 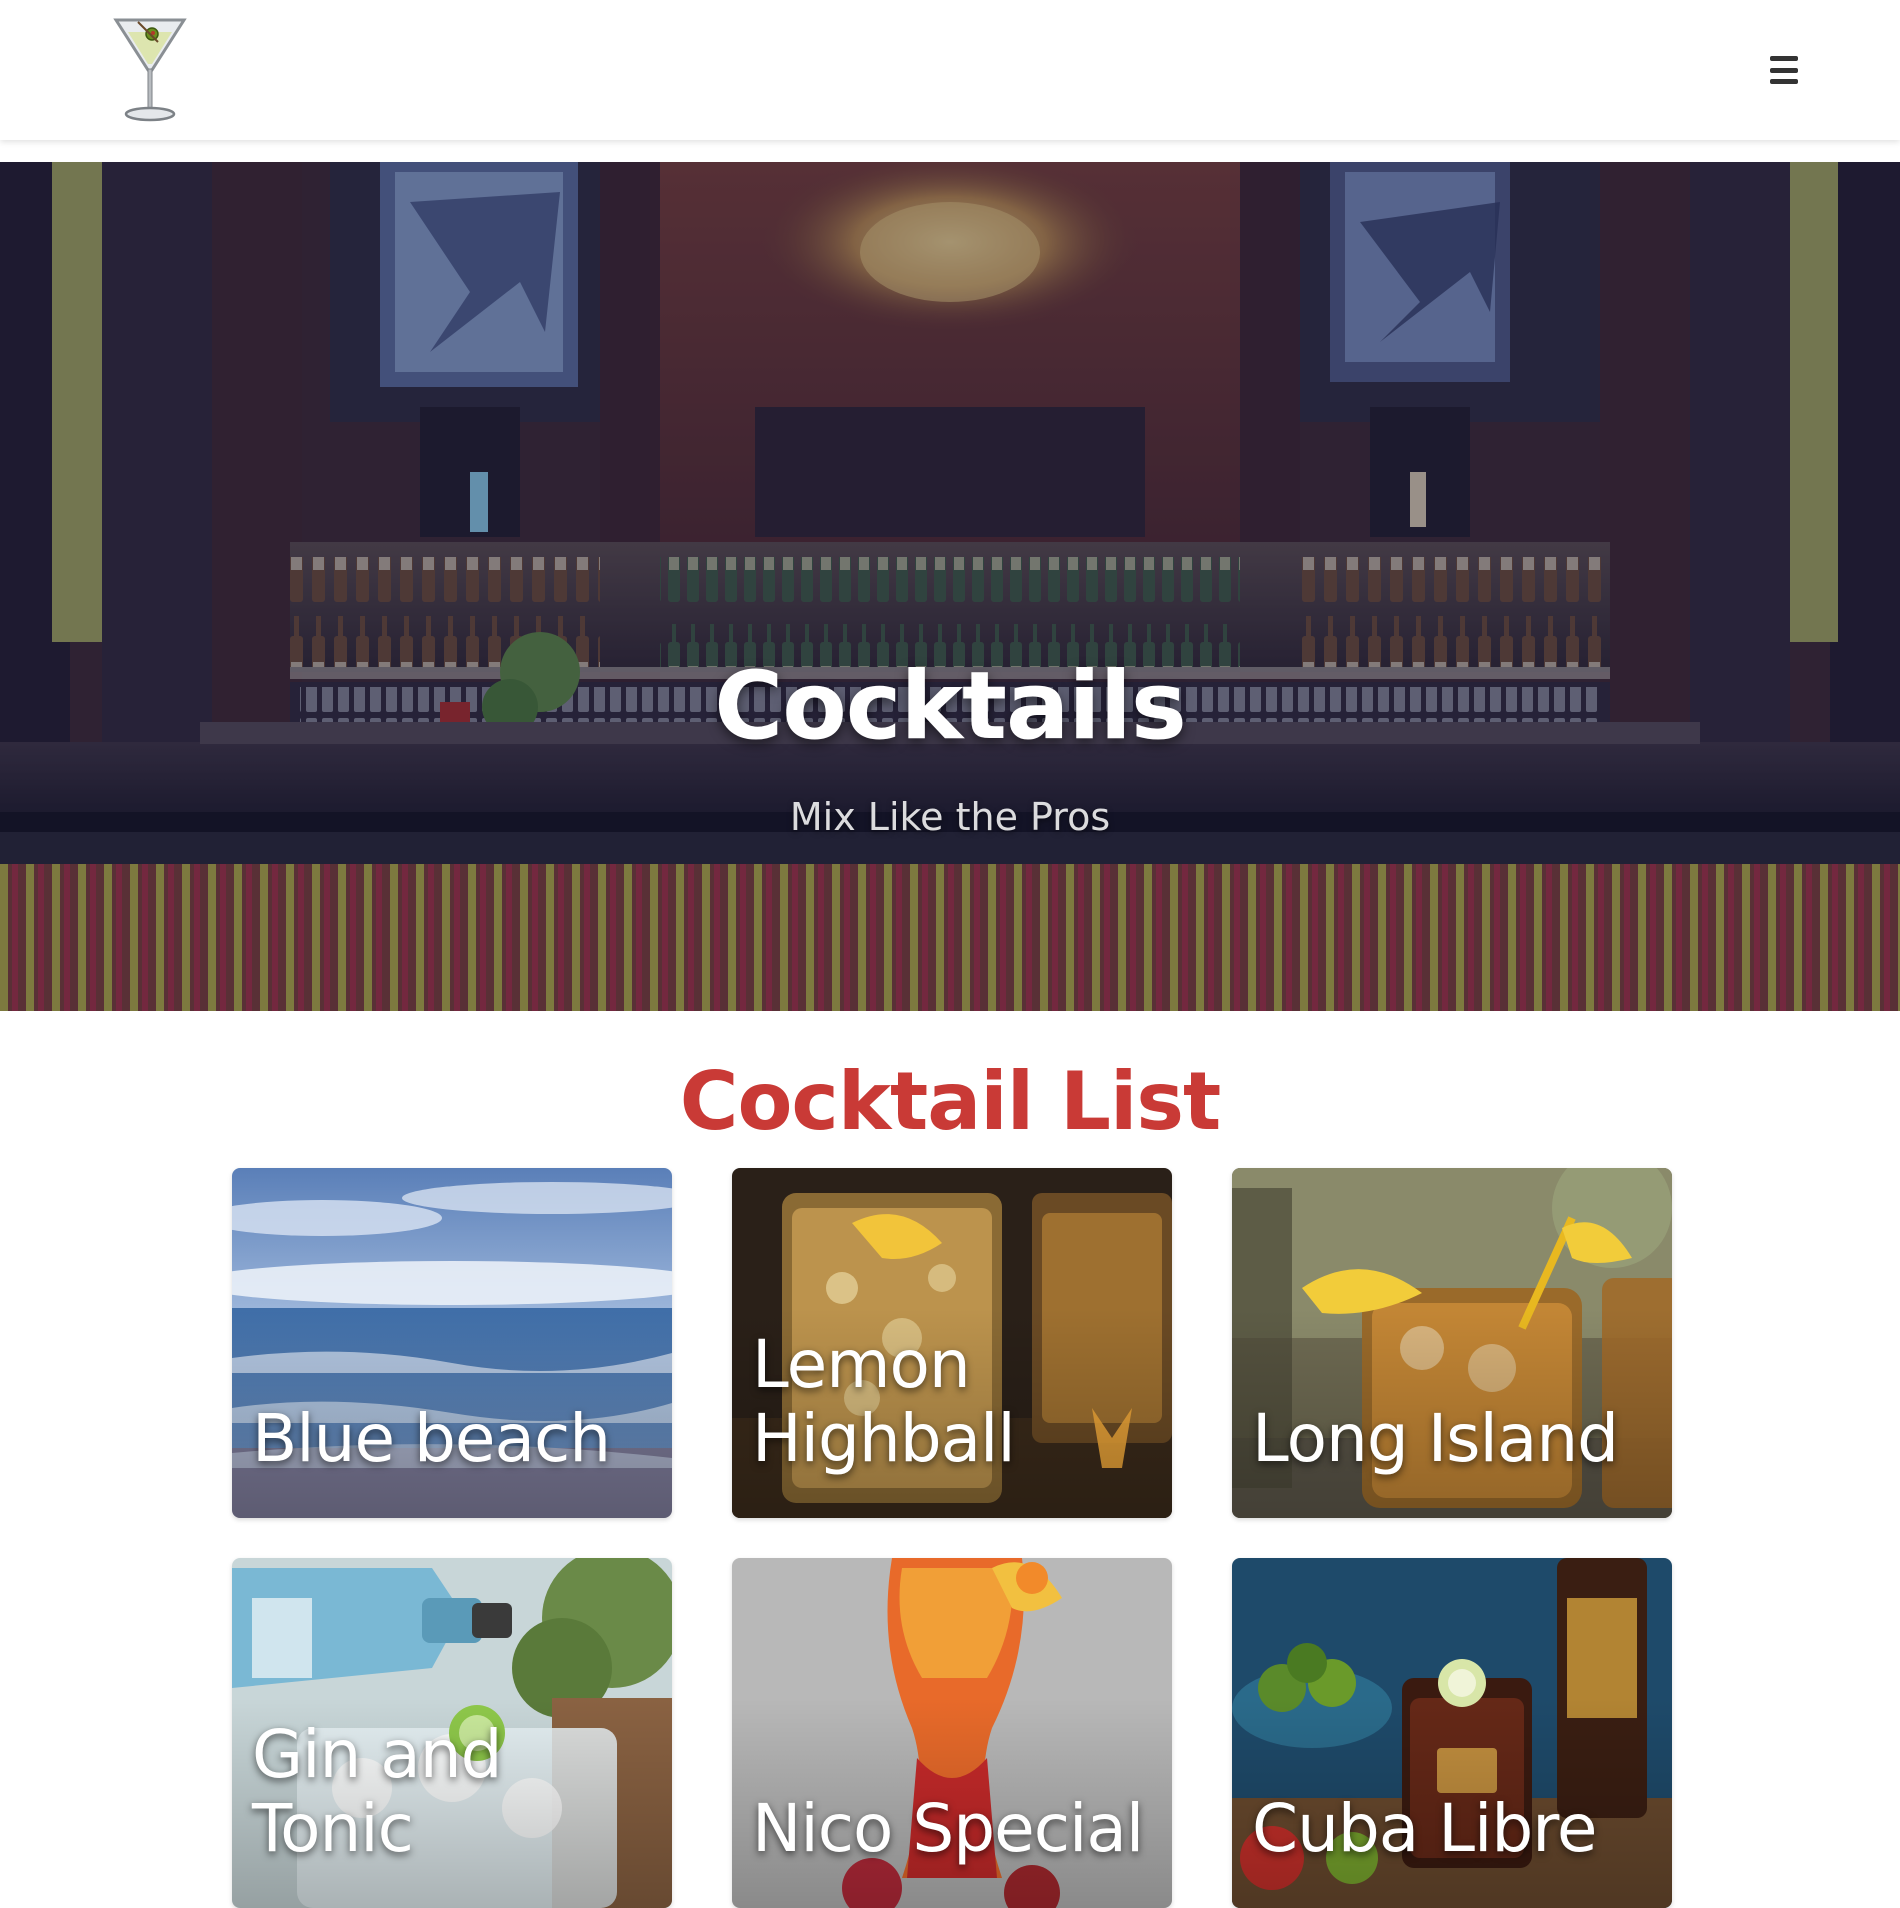 What do you see at coordinates (952, 1733) in the screenshot?
I see `cocktail-card-nico-special: Nico Special` at bounding box center [952, 1733].